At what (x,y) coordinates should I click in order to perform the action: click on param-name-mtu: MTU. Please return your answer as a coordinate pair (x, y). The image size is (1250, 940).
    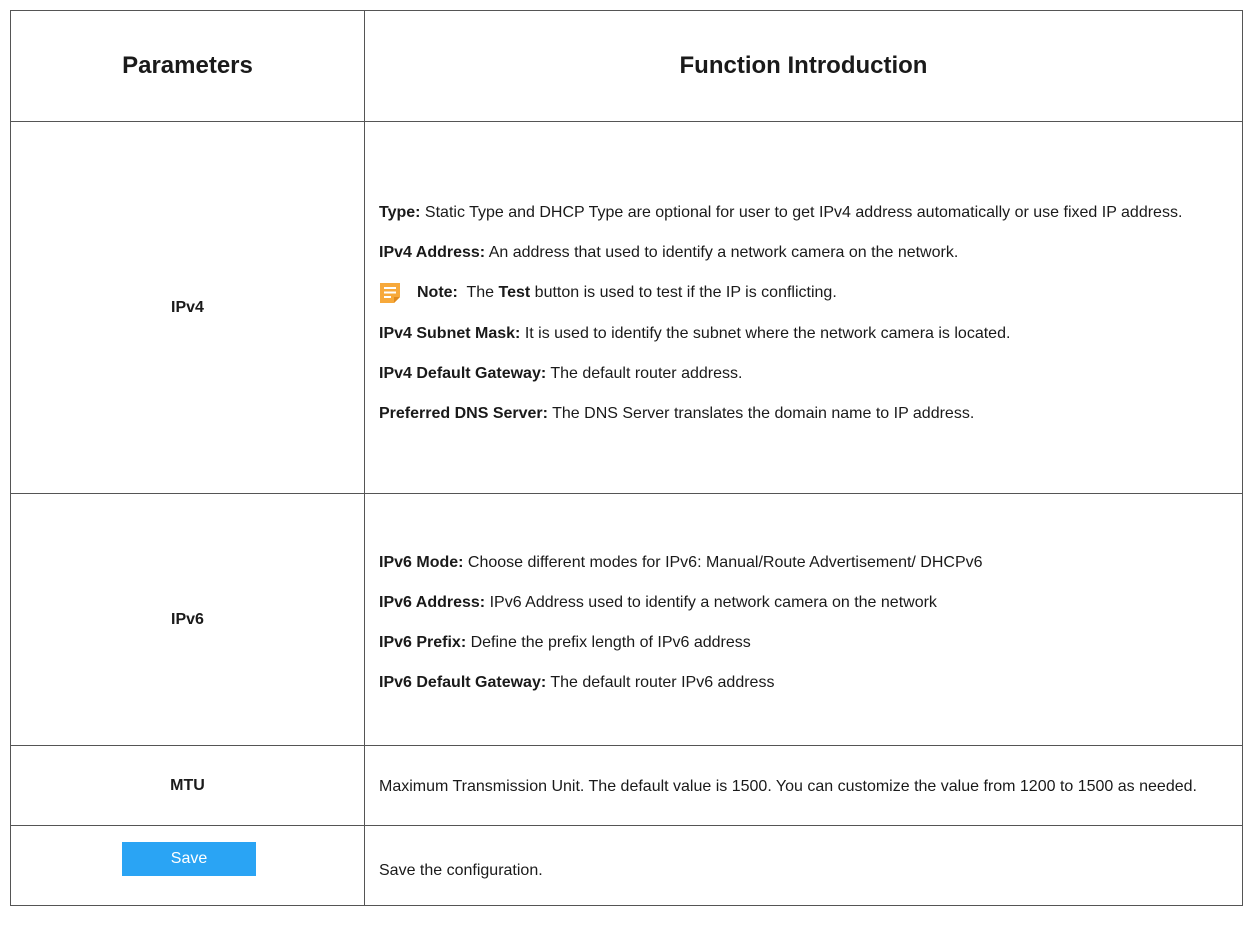
    Looking at the image, I should click on (187, 785).